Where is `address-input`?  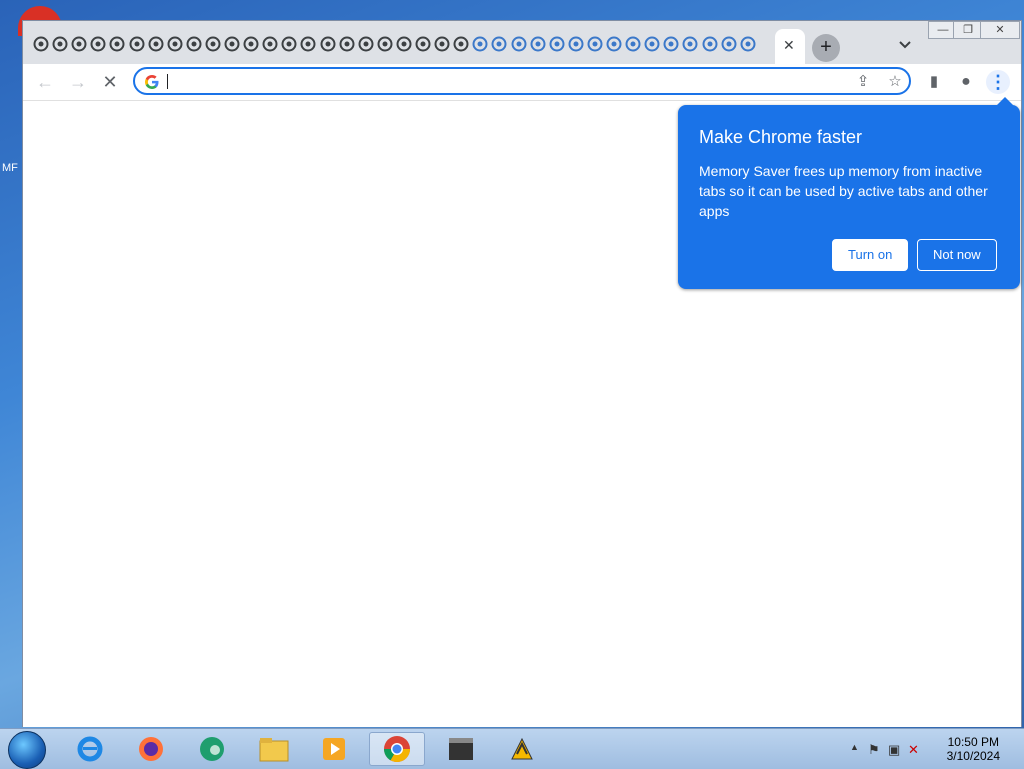
address-input is located at coordinates (491, 82).